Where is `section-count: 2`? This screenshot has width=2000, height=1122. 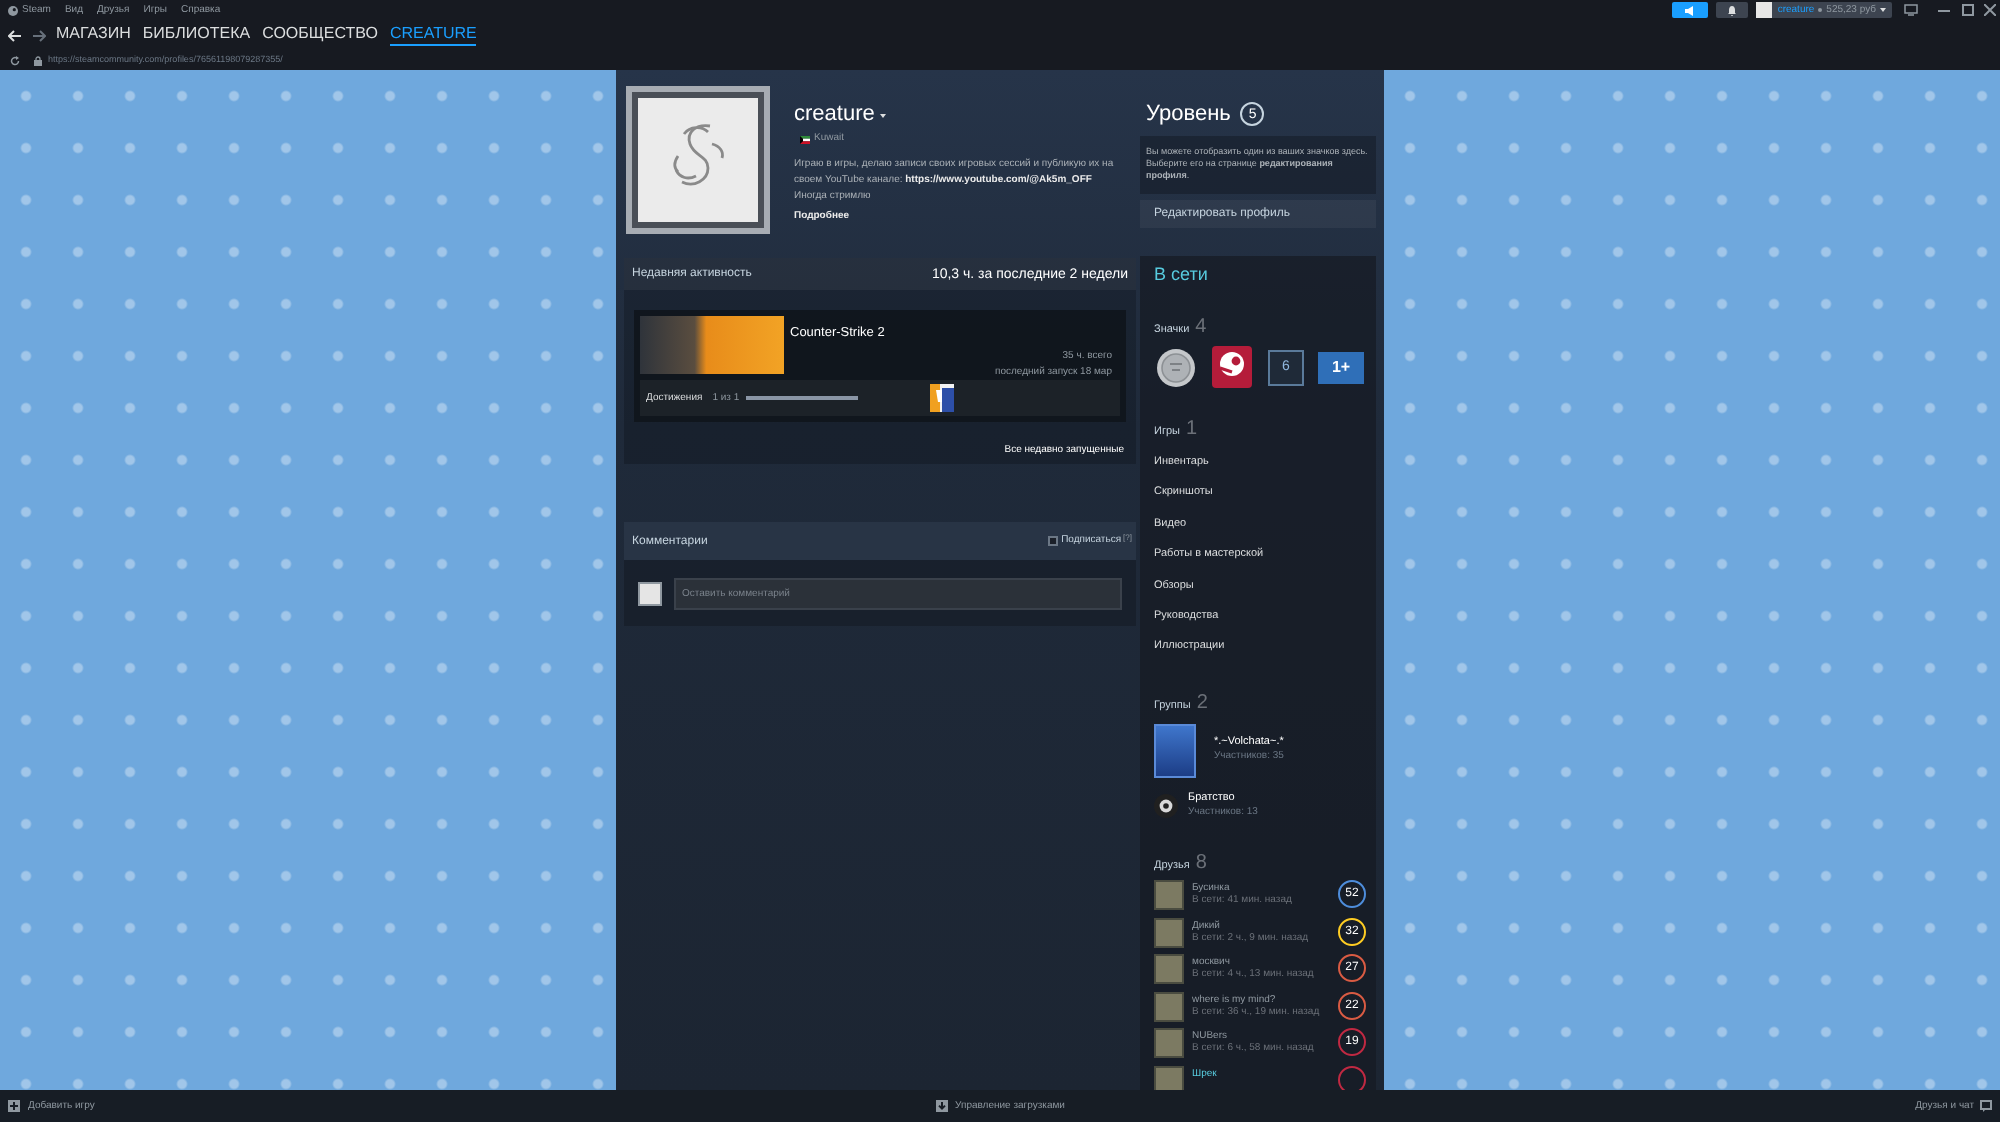
section-count: 2 is located at coordinates (1202, 703).